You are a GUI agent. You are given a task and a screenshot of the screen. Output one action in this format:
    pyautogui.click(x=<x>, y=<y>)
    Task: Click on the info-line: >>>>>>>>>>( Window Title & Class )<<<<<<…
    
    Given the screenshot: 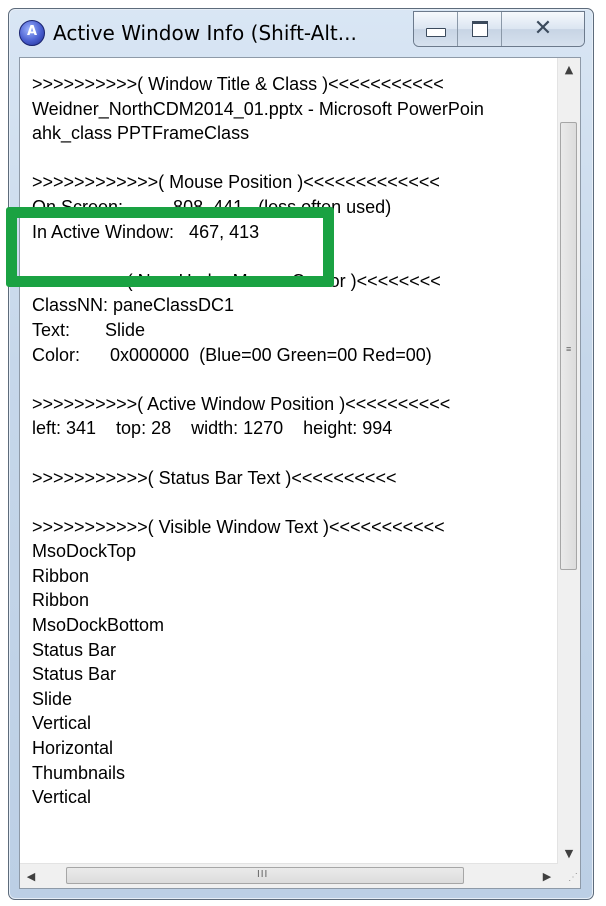 What is the action you would take?
    pyautogui.click(x=238, y=84)
    